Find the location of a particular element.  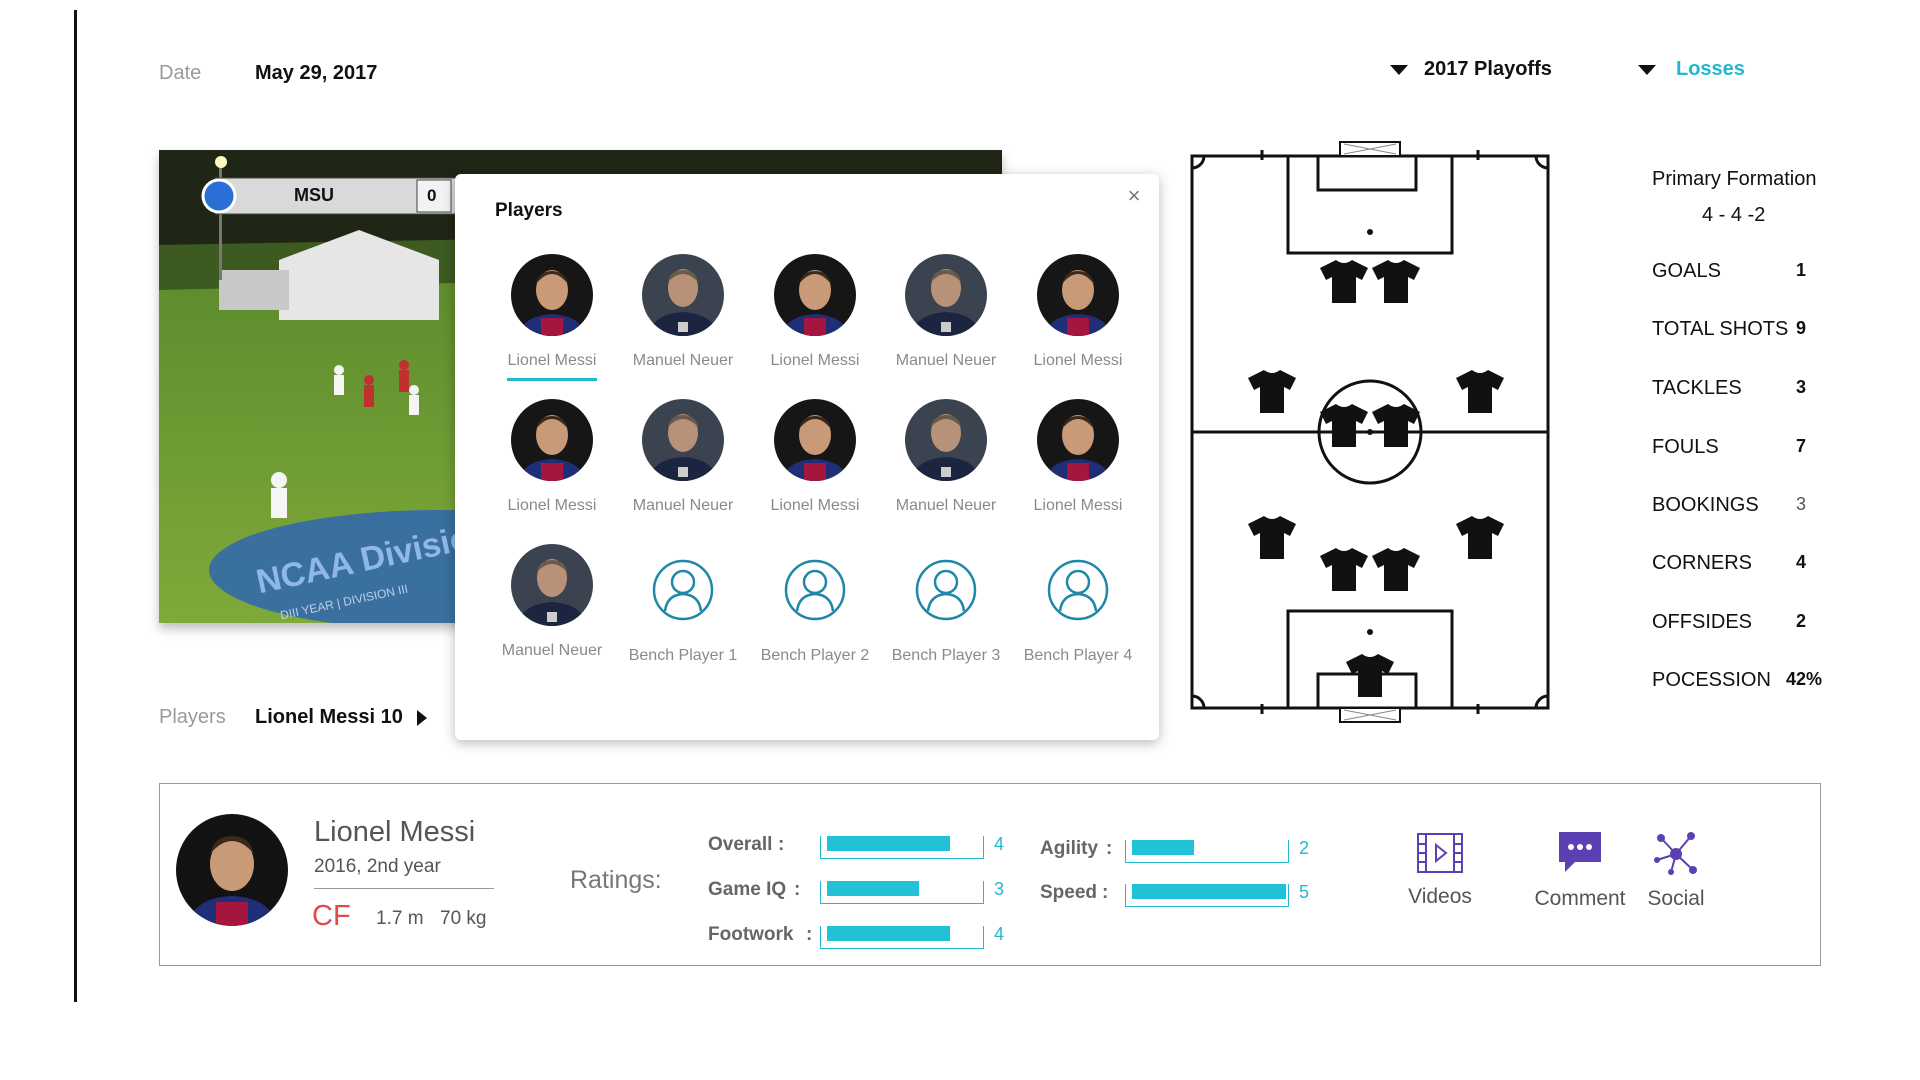

caret-down-icon is located at coordinates (1399, 69).